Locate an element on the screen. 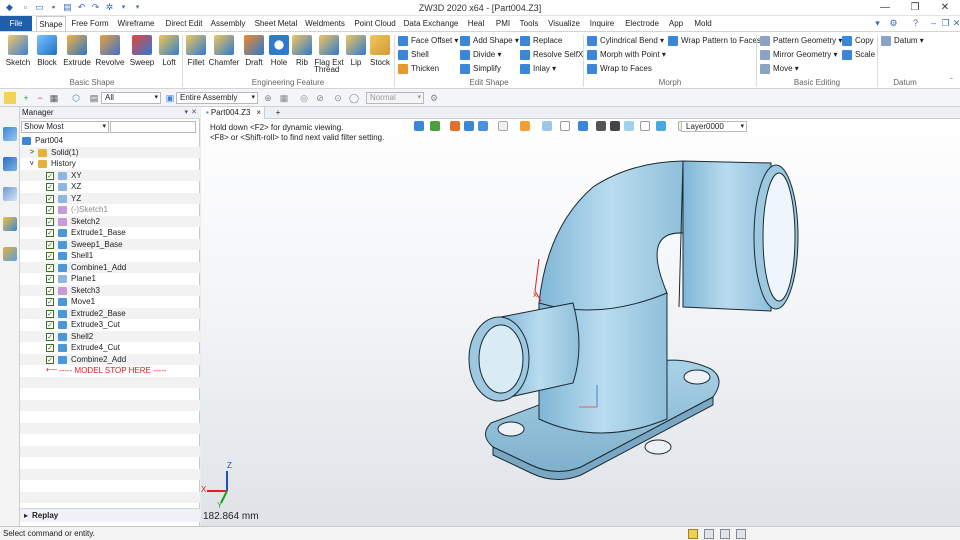 The width and height of the screenshot is (960, 540). point-icon: ◎ is located at coordinates (304, 98).